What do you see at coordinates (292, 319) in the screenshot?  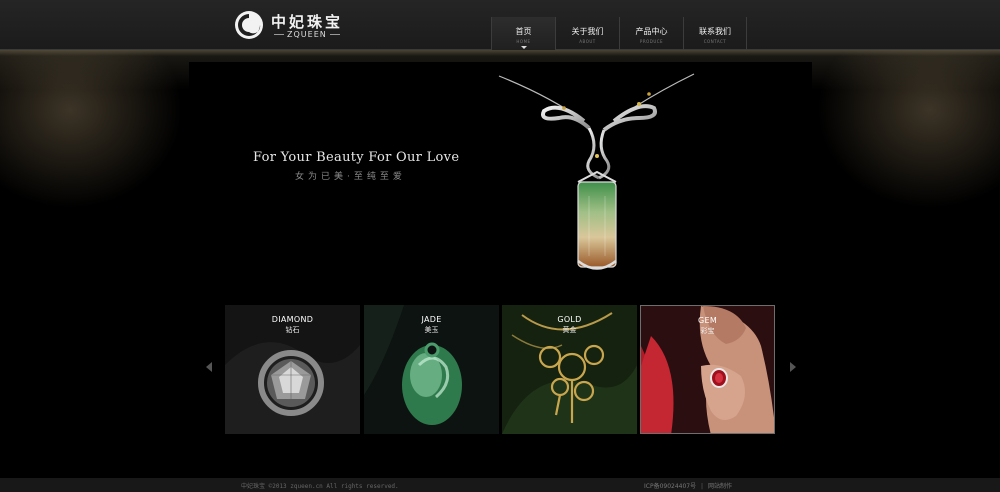 I see `product-card-title: DIAMOND` at bounding box center [292, 319].